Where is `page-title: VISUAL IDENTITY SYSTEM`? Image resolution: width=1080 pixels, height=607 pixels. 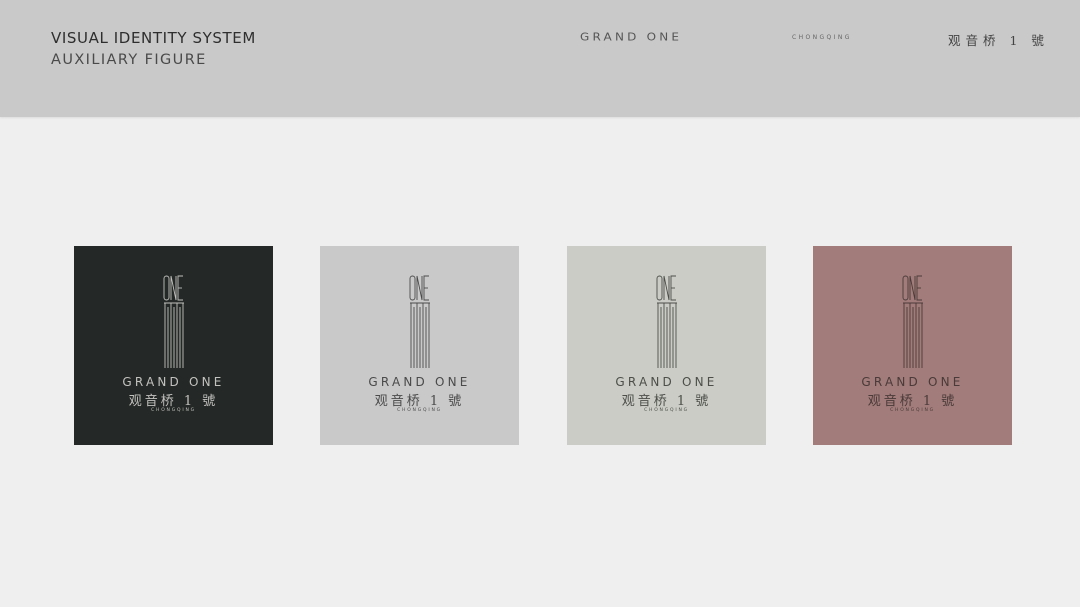
page-title: VISUAL IDENTITY SYSTEM is located at coordinates (153, 38).